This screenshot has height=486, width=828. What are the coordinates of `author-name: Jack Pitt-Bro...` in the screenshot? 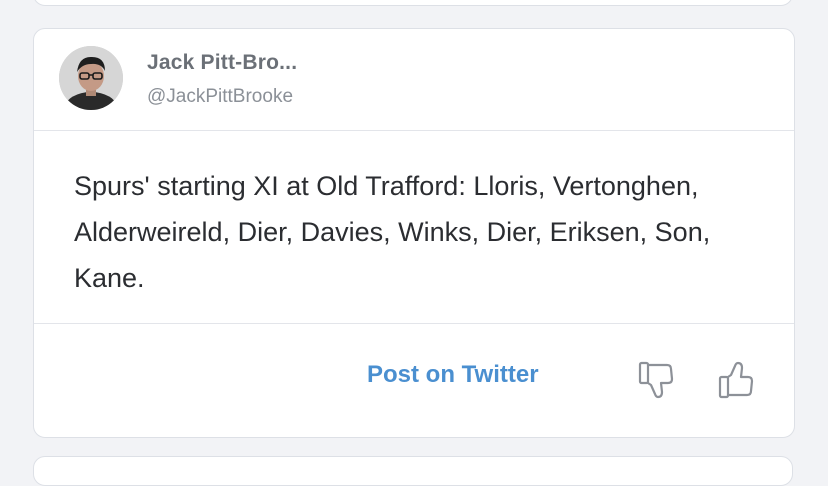 It's located at (222, 62).